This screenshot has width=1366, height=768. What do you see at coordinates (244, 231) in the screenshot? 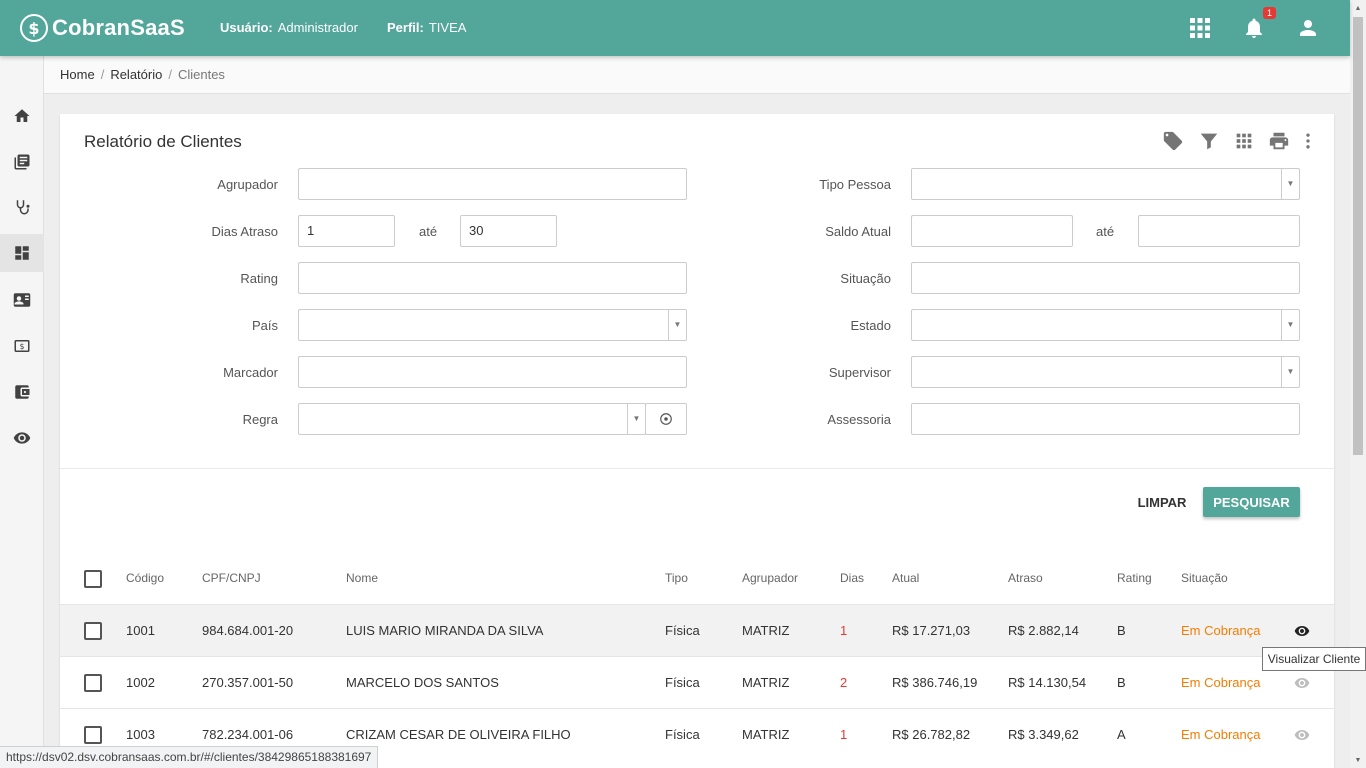
I see `dias-atraso-label: Dias Atraso` at bounding box center [244, 231].